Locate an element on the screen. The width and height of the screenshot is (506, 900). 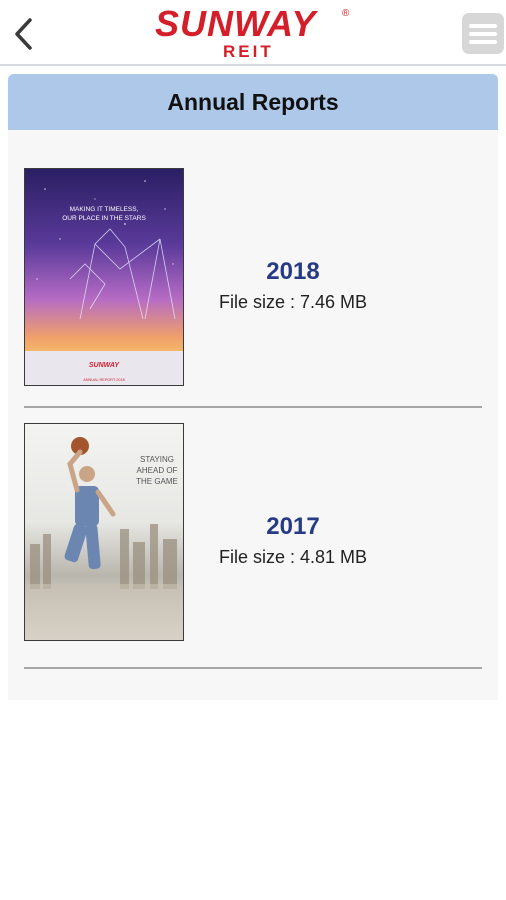
report-file-size: File size : 4.81 MB is located at coordinates (293, 557).